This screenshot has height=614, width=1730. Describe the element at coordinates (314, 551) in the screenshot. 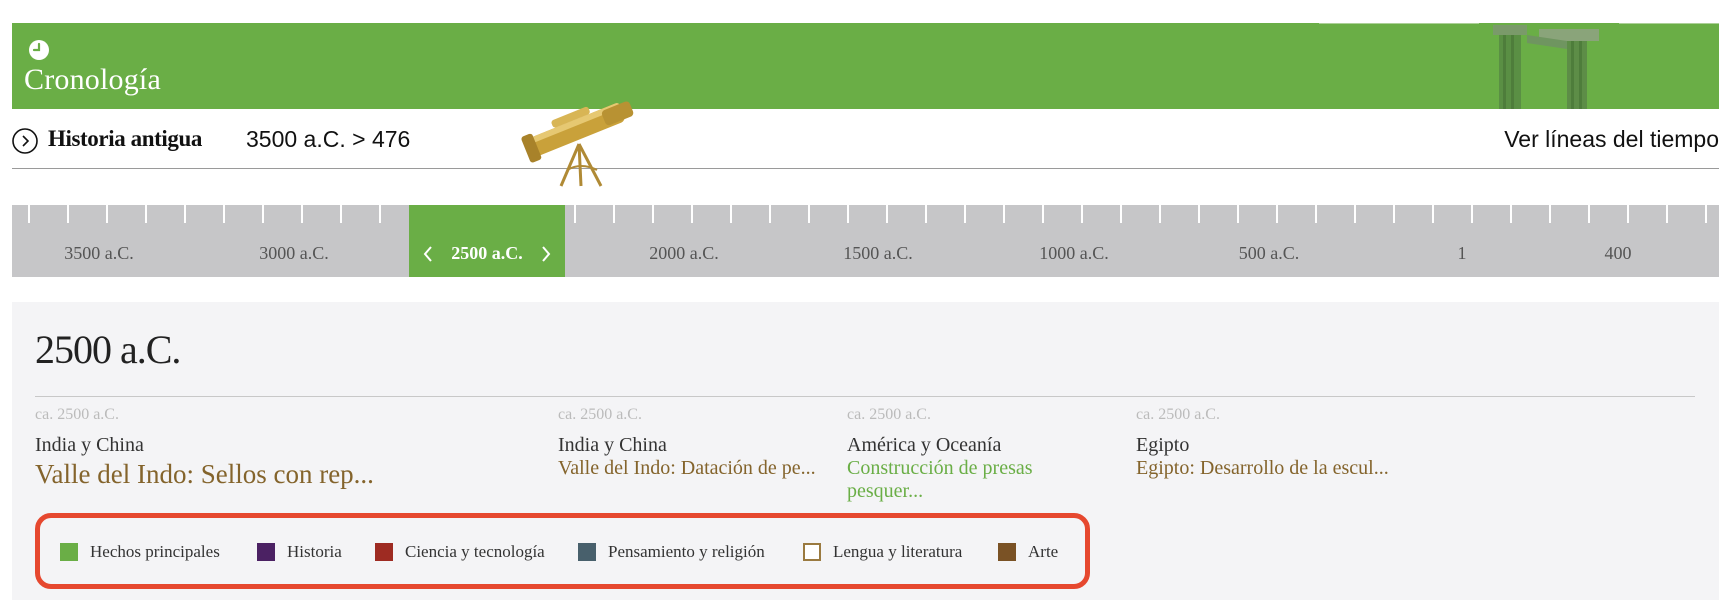

I see `legend-label: Historia` at that location.